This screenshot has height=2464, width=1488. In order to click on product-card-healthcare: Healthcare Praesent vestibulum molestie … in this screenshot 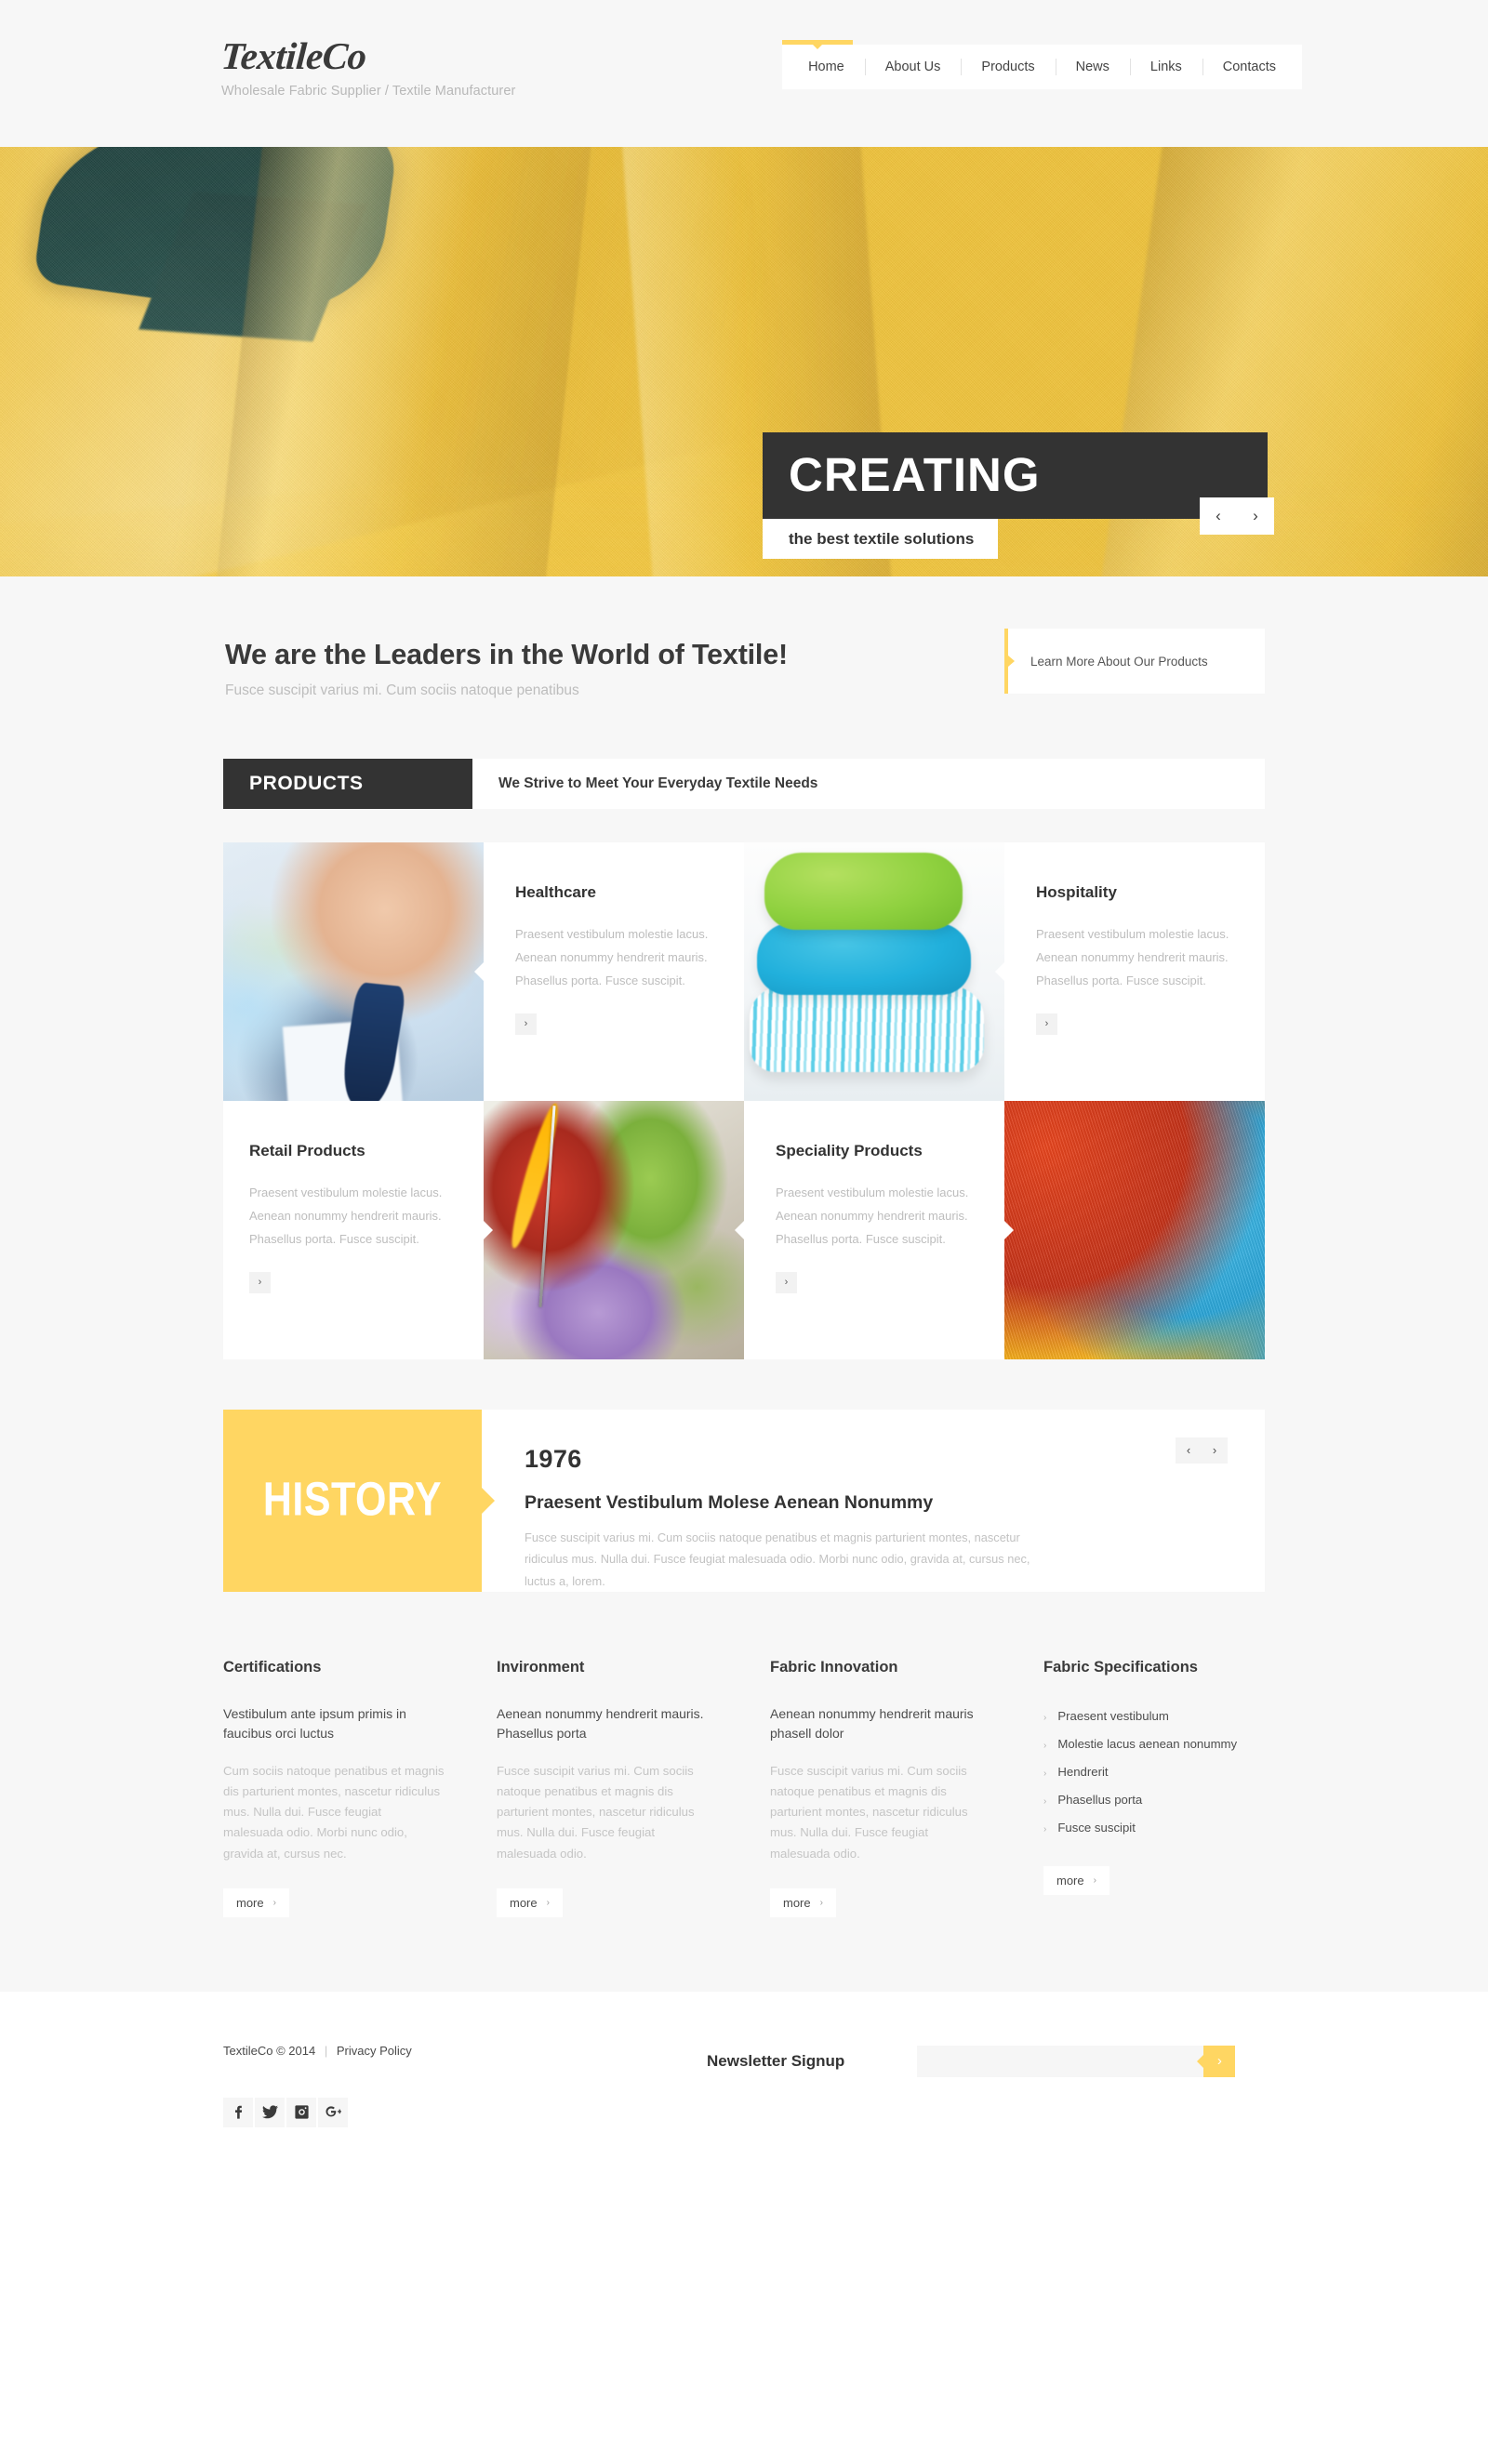, I will do `click(614, 971)`.